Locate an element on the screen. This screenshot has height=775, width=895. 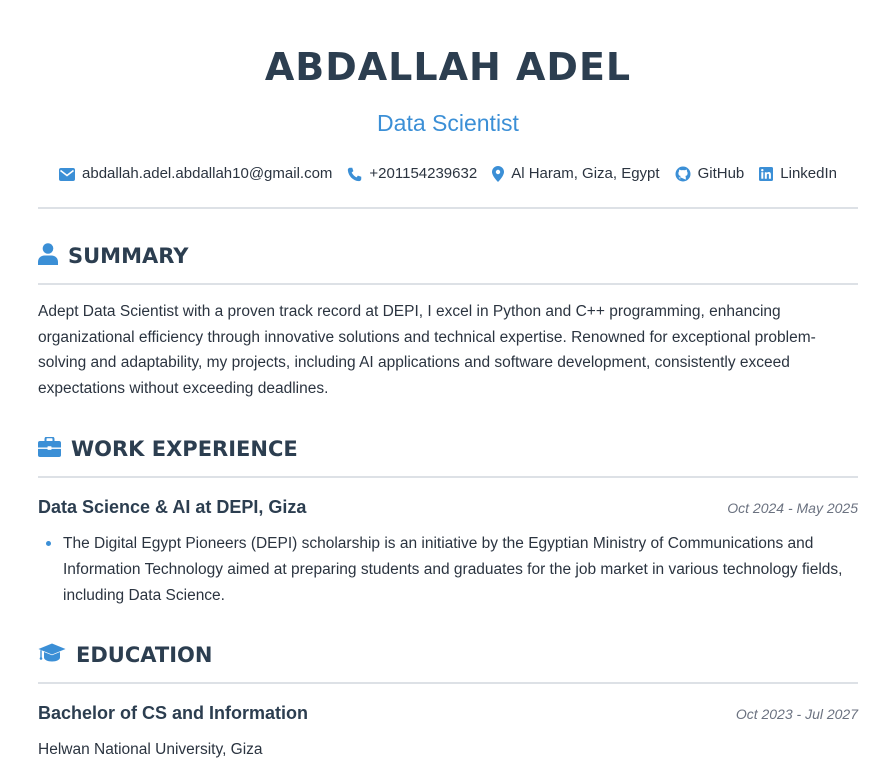
email-text: abdallah.adel.abdallah10@gmail.com is located at coordinates (207, 173).